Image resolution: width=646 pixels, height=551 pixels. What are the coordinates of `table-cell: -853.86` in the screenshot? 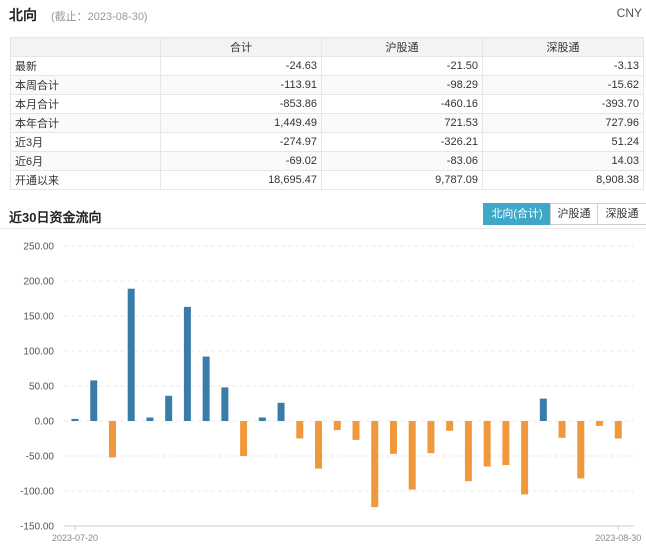 It's located at (241, 104).